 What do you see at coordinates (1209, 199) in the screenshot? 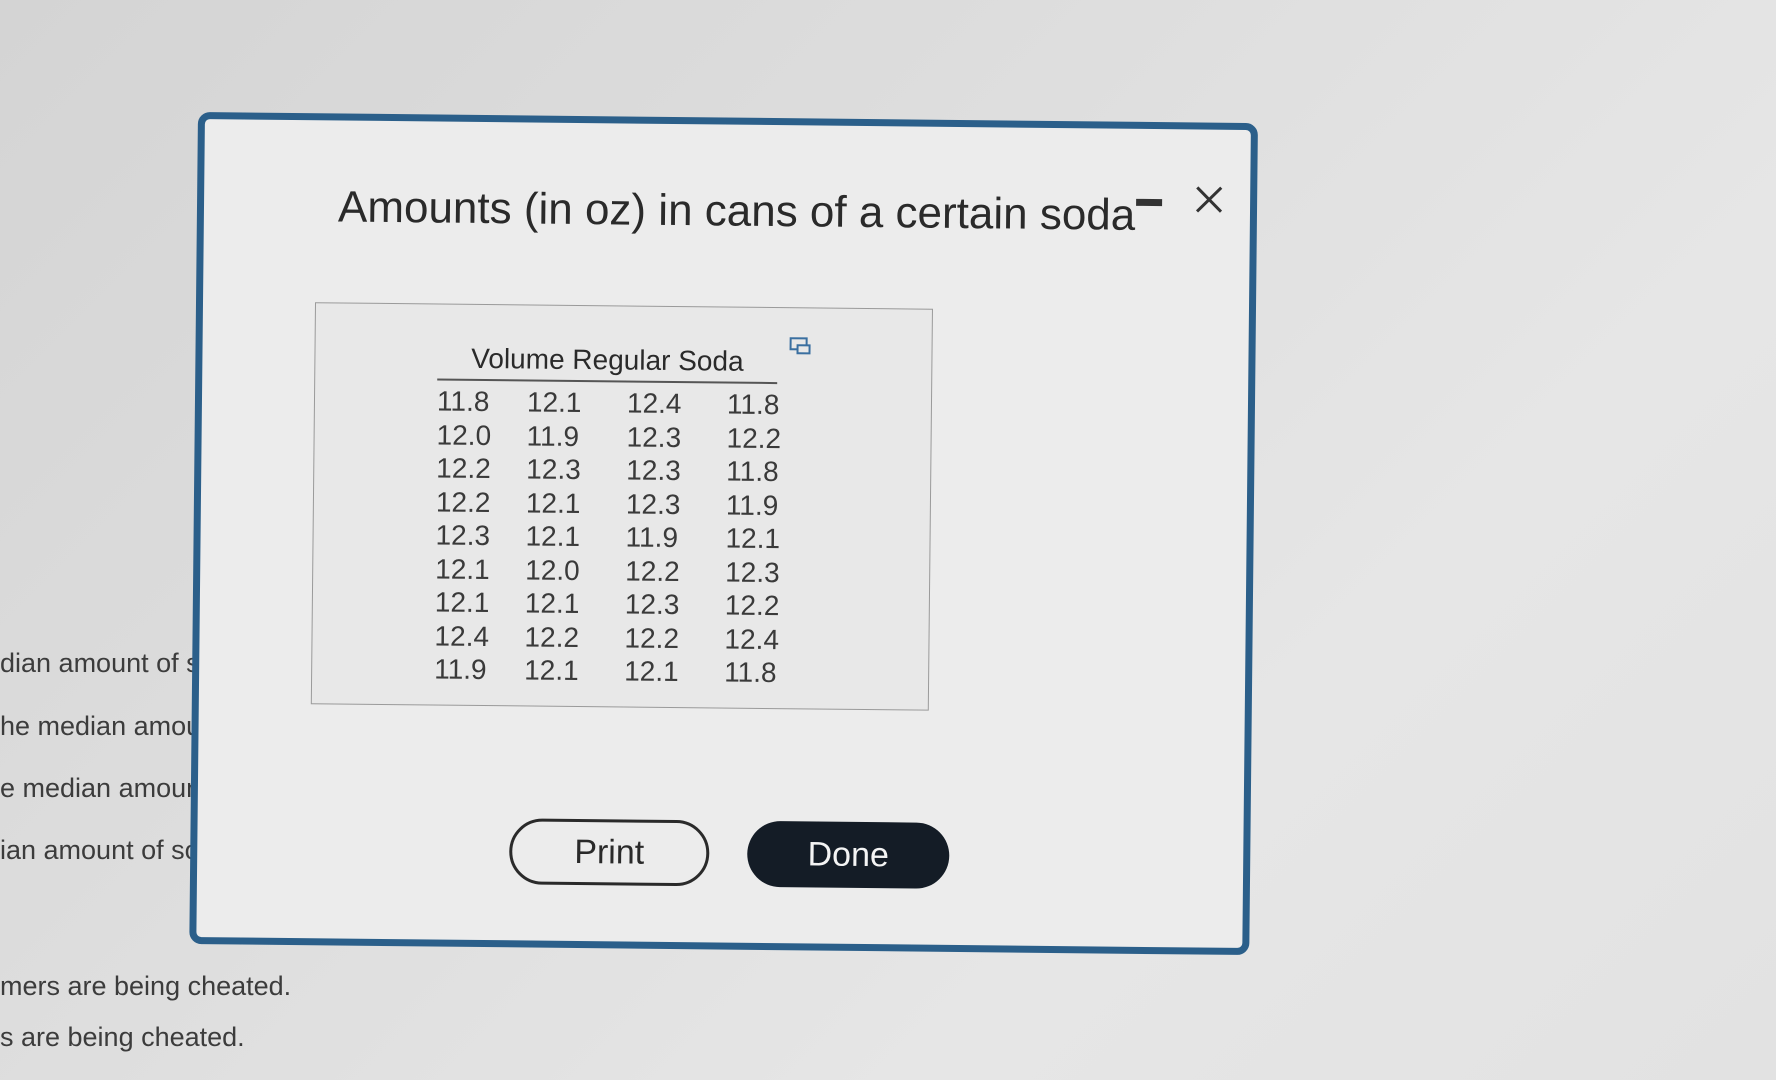
I see `close-icon` at bounding box center [1209, 199].